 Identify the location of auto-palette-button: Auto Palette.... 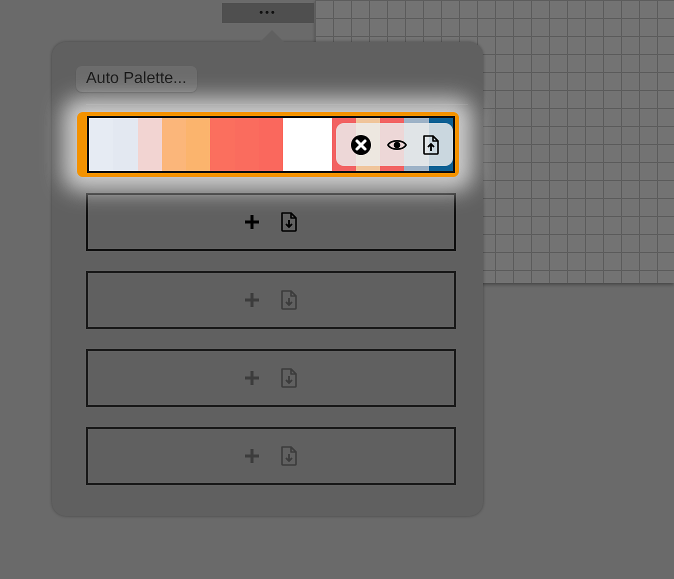
(136, 79).